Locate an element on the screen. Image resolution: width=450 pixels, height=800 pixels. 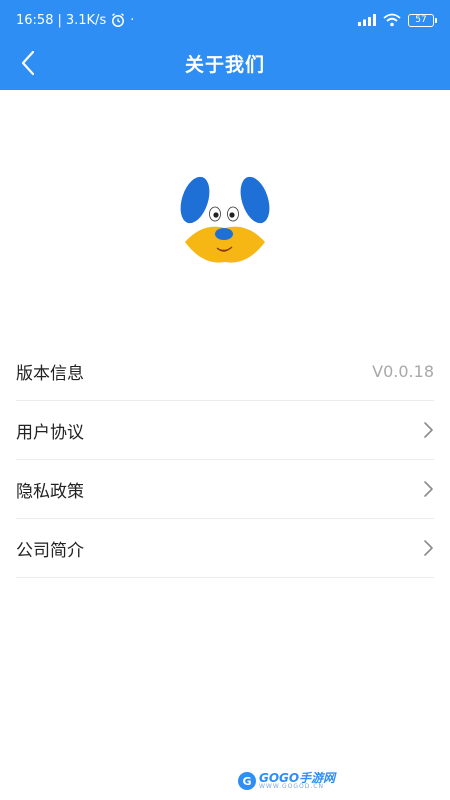
watermark-logo-icon: G is located at coordinates (247, 781).